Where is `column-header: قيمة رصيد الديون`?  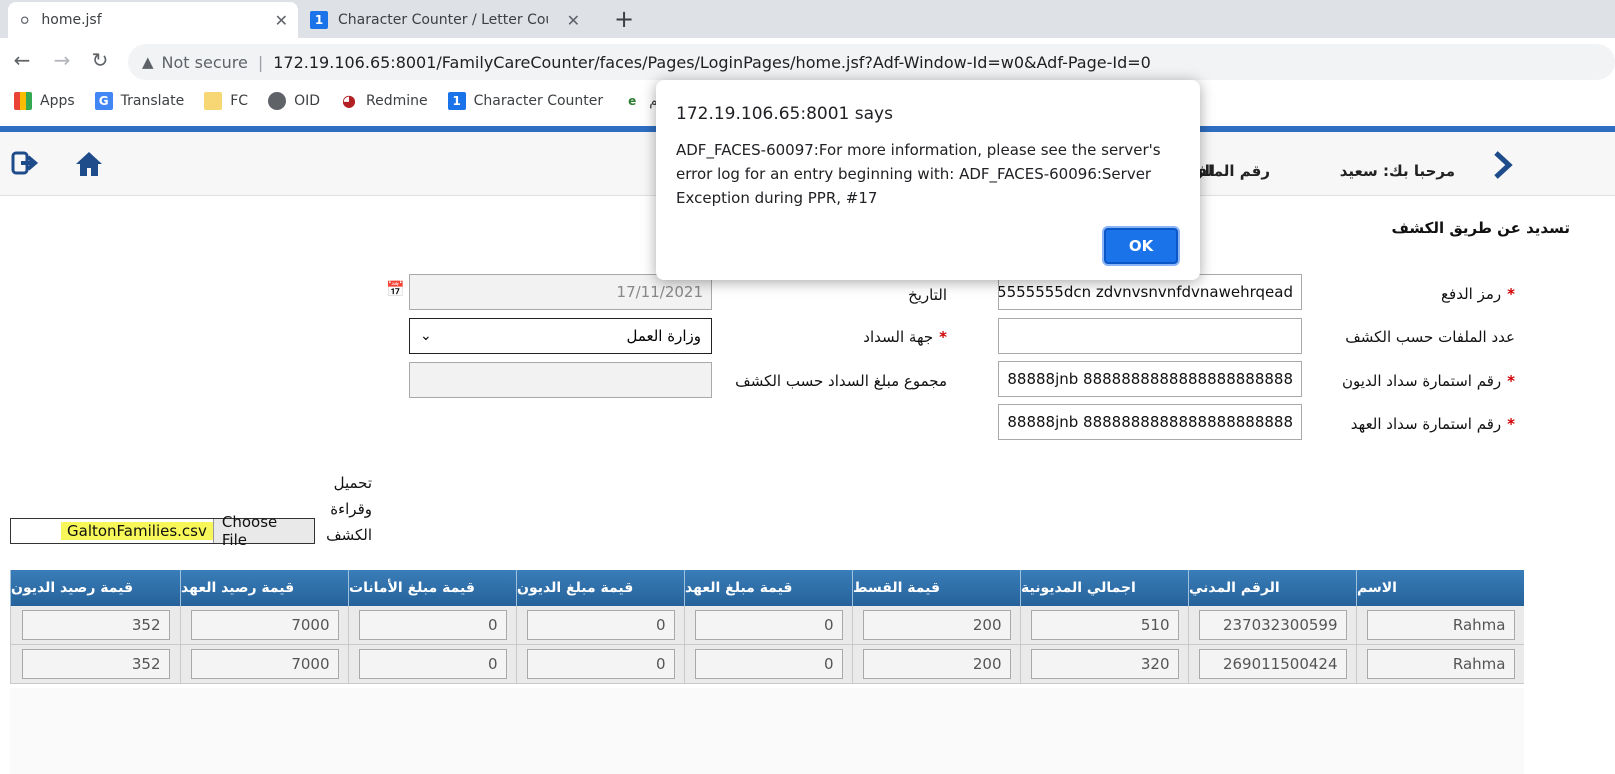
column-header: قيمة رصيد الديون is located at coordinates (95, 588).